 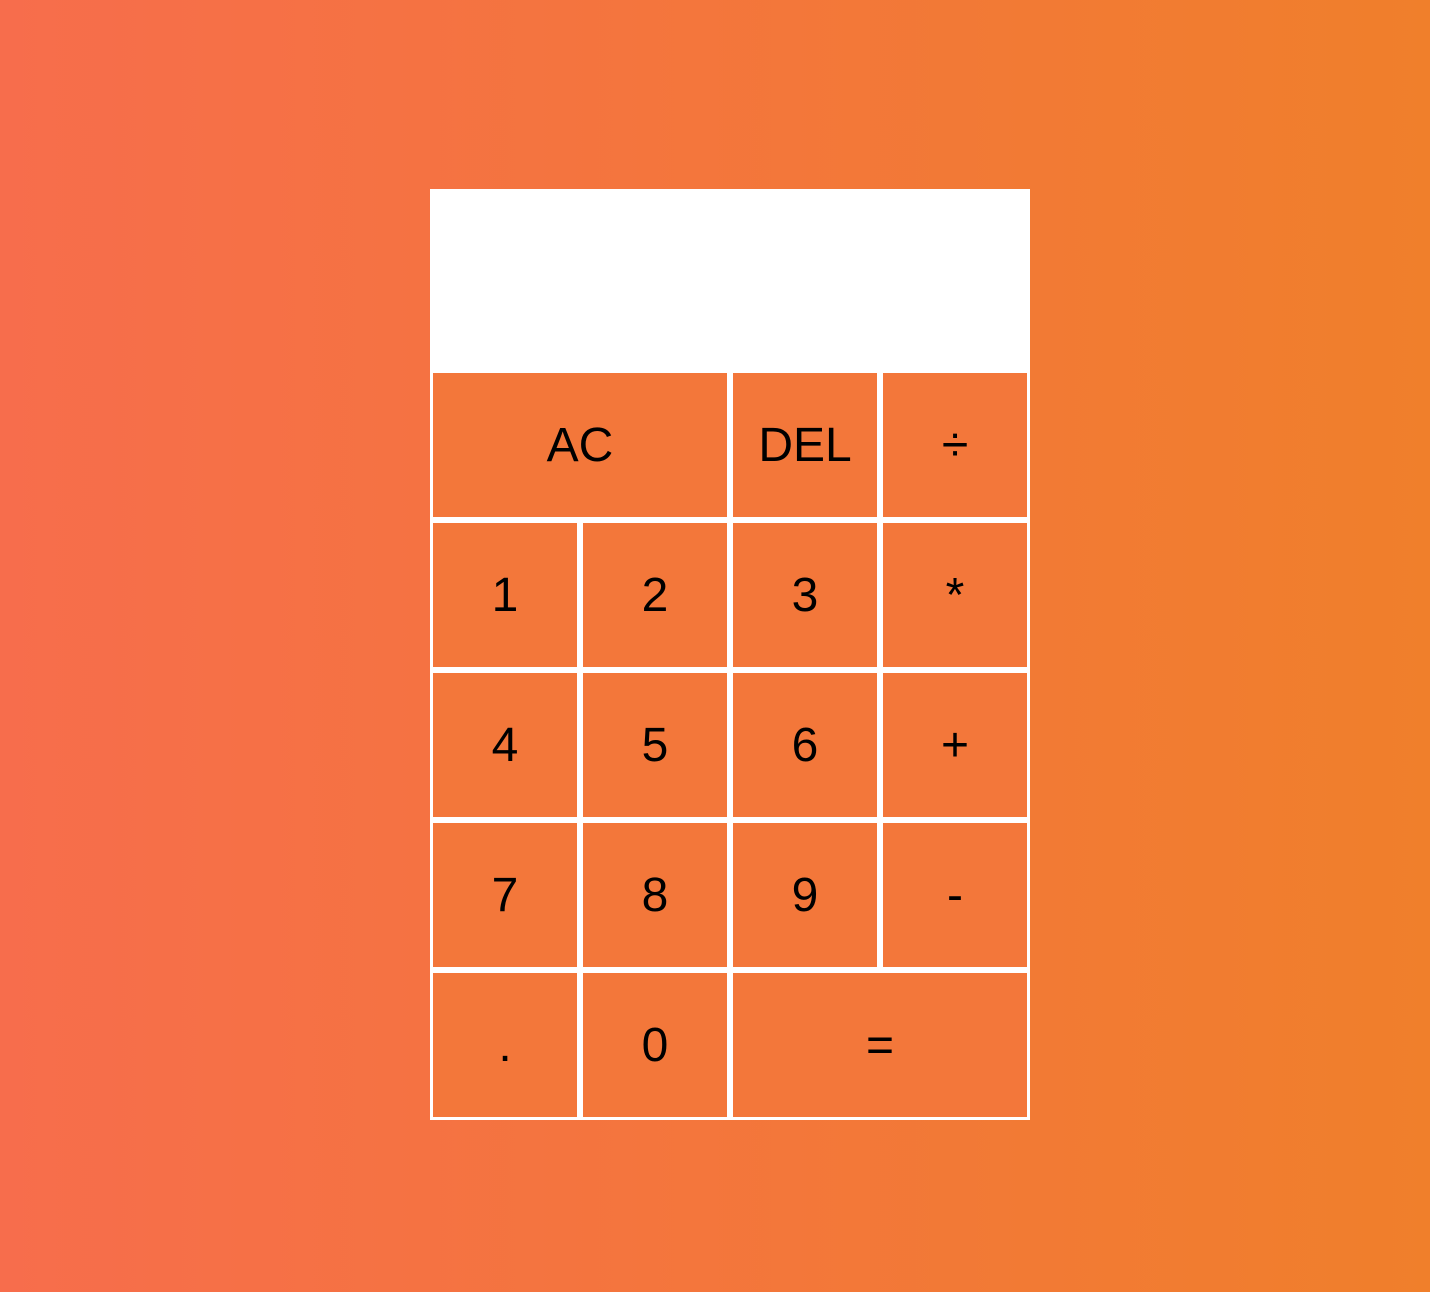 What do you see at coordinates (805, 445) in the screenshot?
I see `delete-button: DEL` at bounding box center [805, 445].